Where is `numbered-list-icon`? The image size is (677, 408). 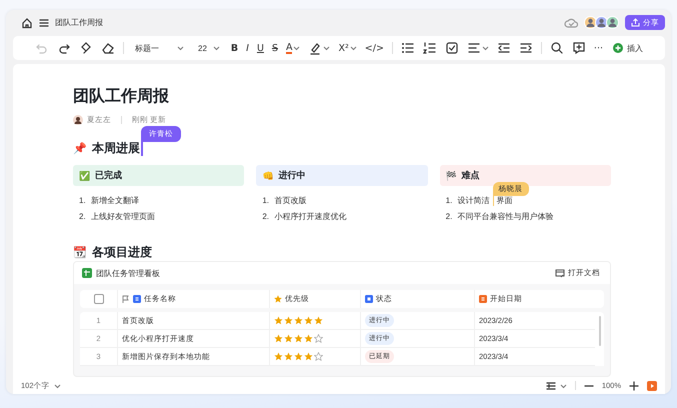 numbered-list-icon is located at coordinates (429, 48).